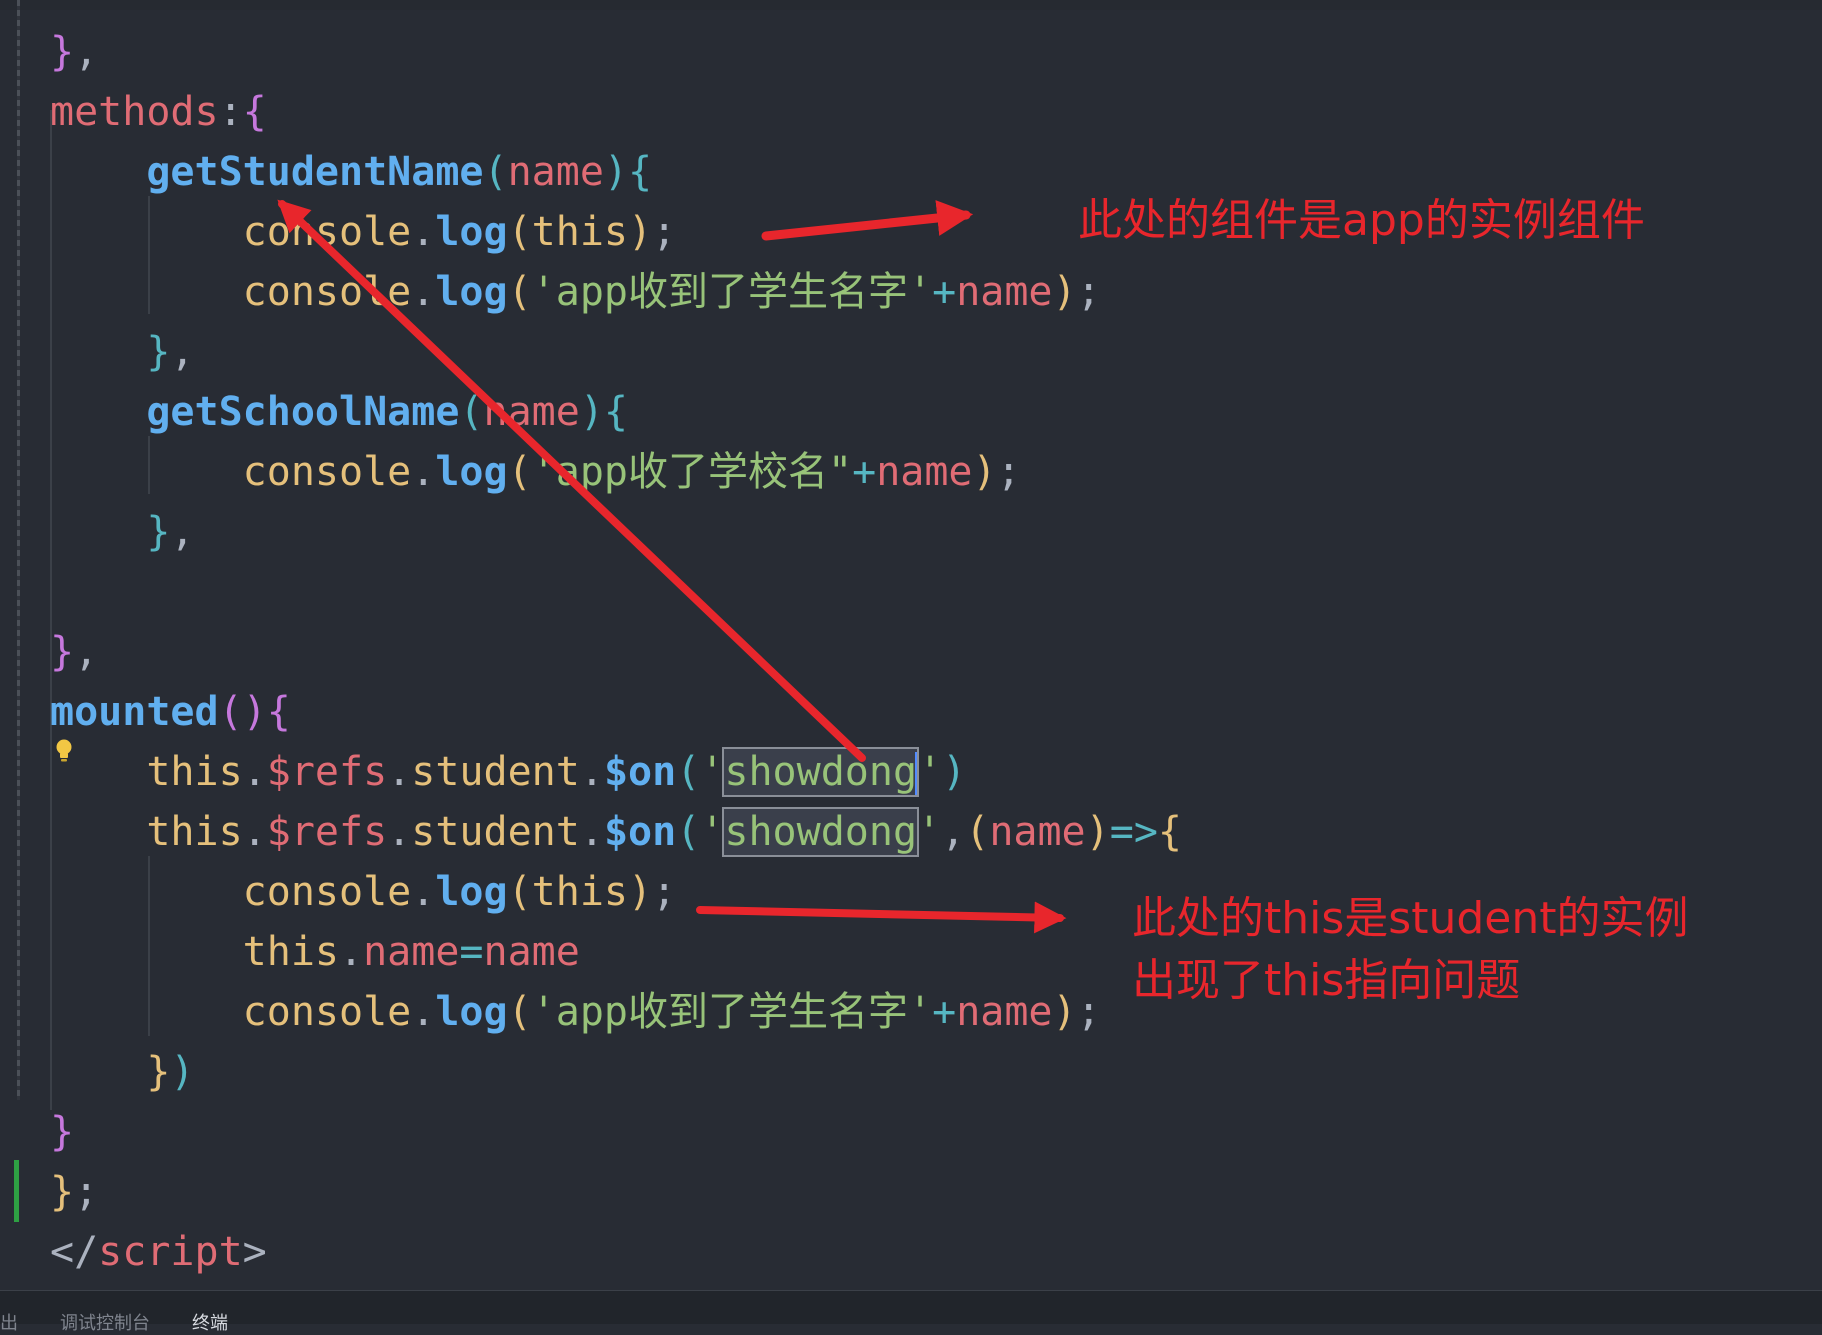 The width and height of the screenshot is (1822, 1335). What do you see at coordinates (911, 1312) in the screenshot?
I see `bottom-panel-tabs: 出 调试控制台 终端` at bounding box center [911, 1312].